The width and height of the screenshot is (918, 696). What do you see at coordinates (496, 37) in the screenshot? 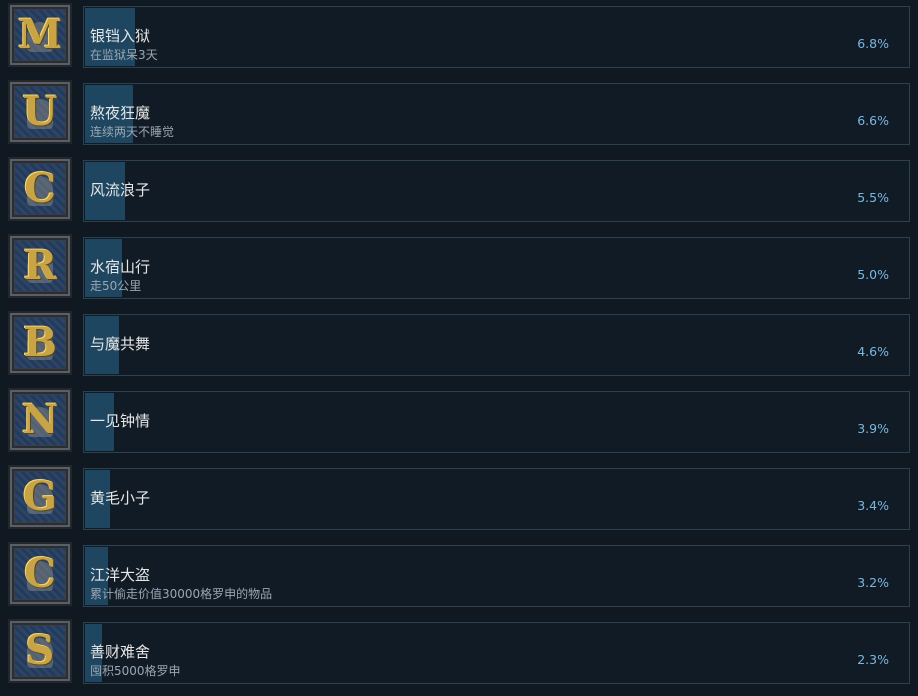
I see `achievement-progress-bar: 银铛入狱 在监狱呆3天 6.8%` at bounding box center [496, 37].